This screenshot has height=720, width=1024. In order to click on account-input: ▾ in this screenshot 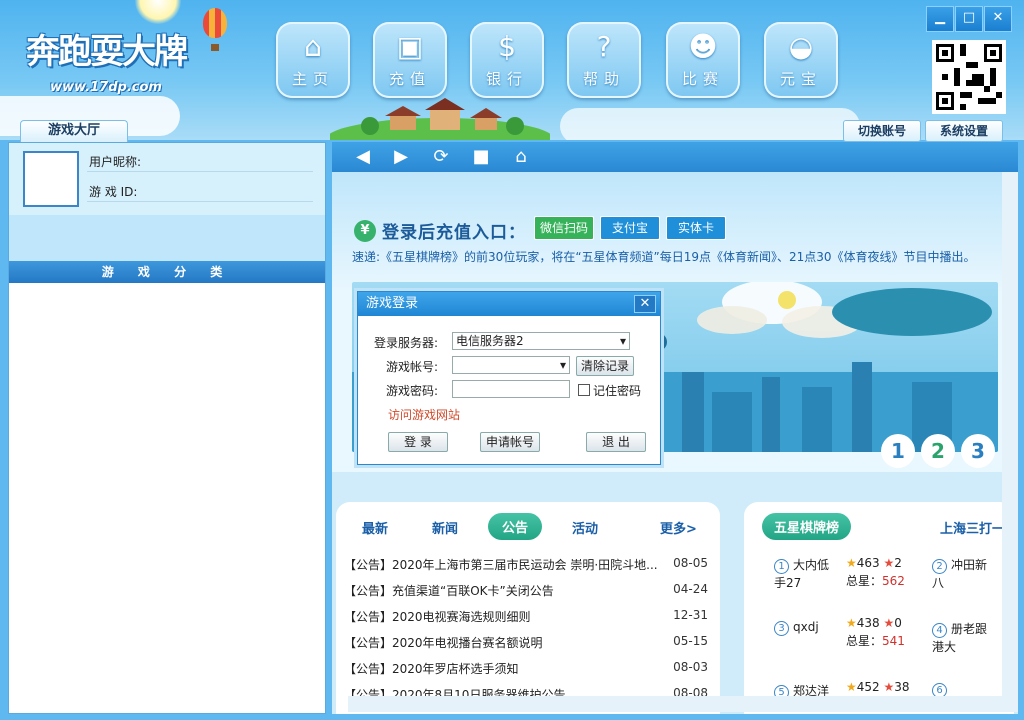, I will do `click(511, 365)`.